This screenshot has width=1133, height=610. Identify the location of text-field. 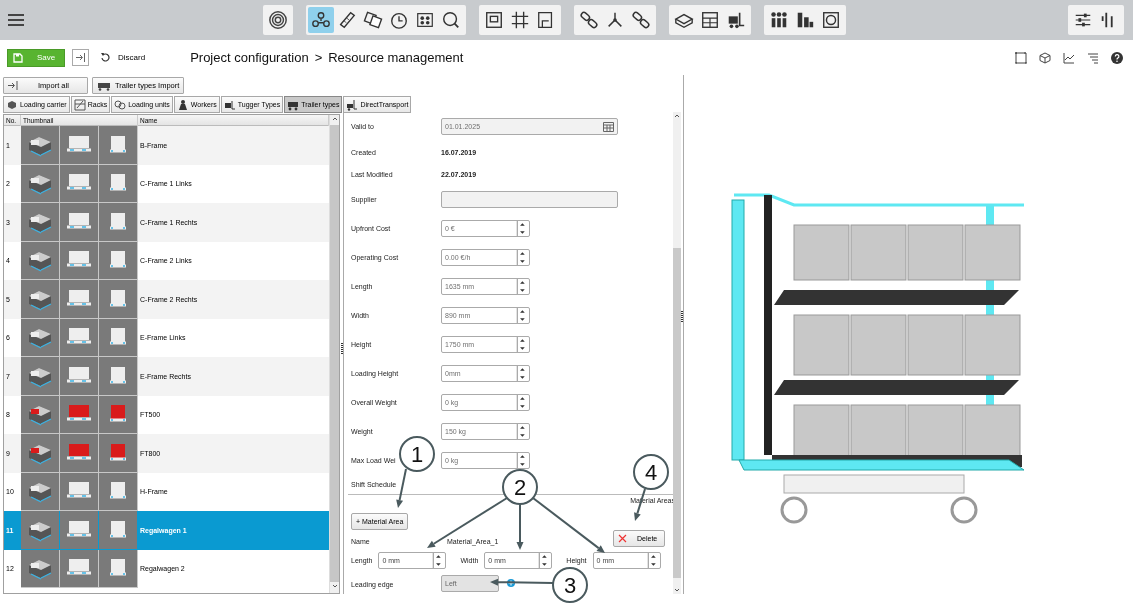
(529, 199).